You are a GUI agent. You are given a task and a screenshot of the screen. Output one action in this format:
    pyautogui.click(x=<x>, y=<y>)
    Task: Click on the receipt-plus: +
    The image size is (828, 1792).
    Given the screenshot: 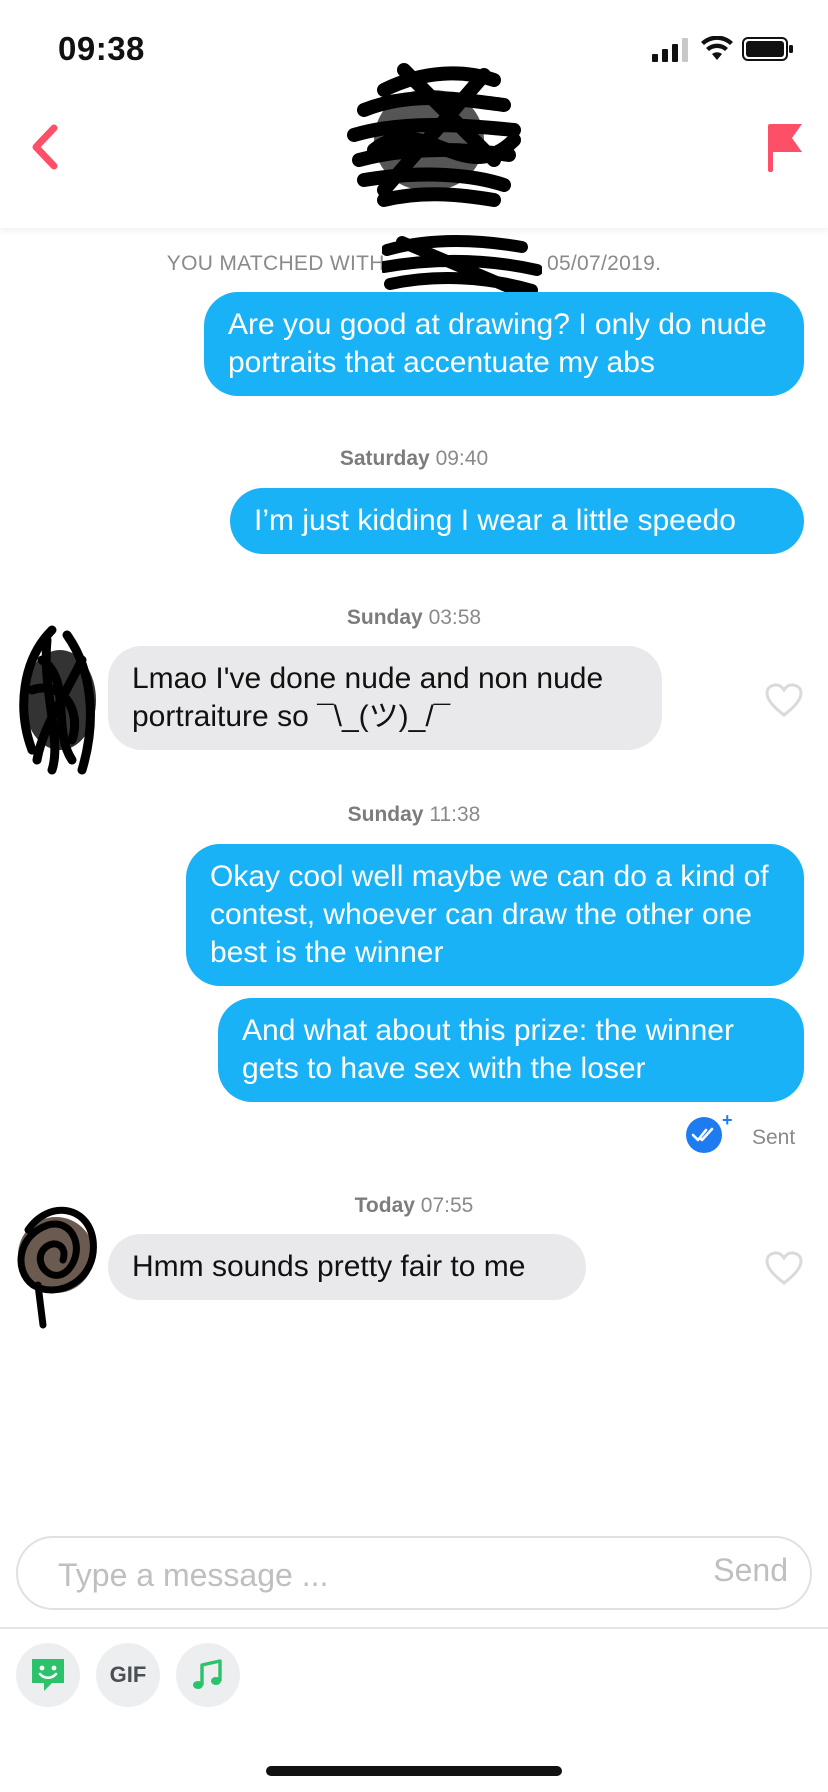 What is the action you would take?
    pyautogui.click(x=727, y=1120)
    